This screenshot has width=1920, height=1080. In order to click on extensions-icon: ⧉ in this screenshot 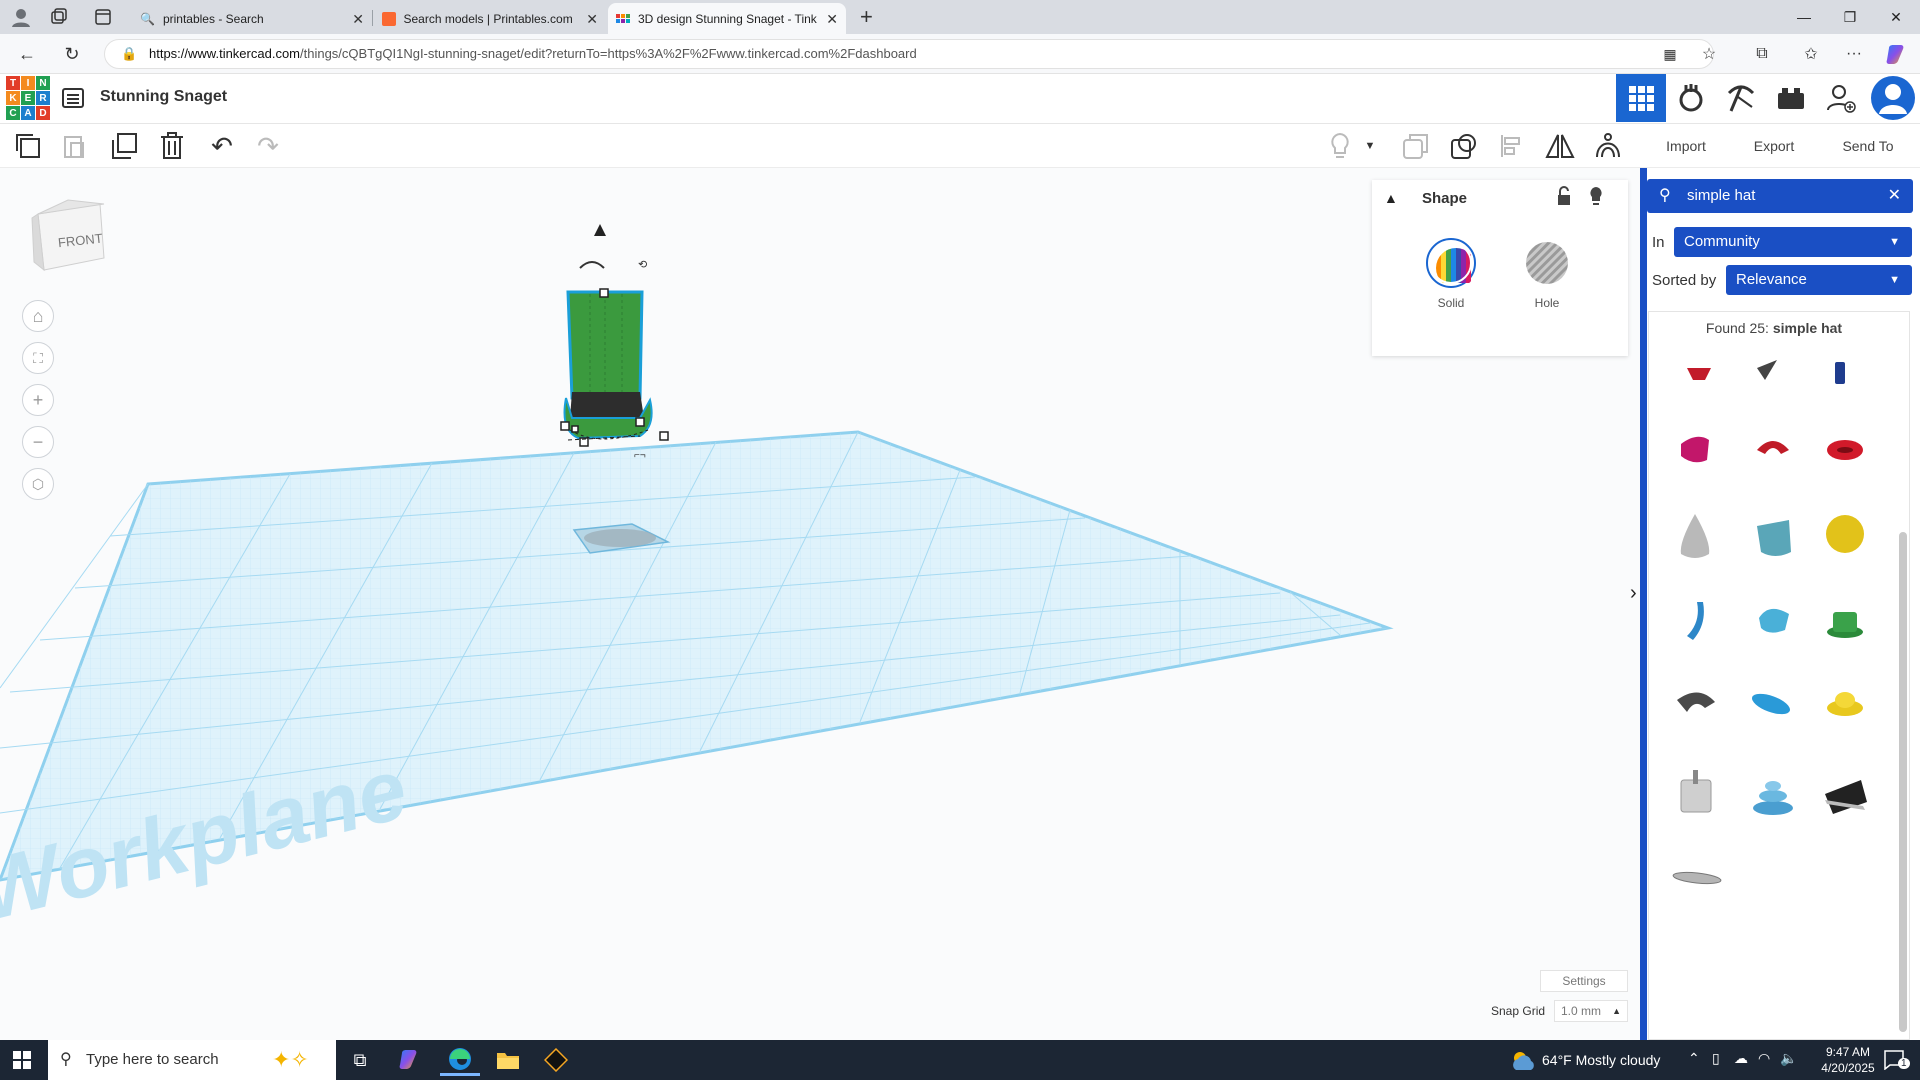, I will do `click(1762, 54)`.